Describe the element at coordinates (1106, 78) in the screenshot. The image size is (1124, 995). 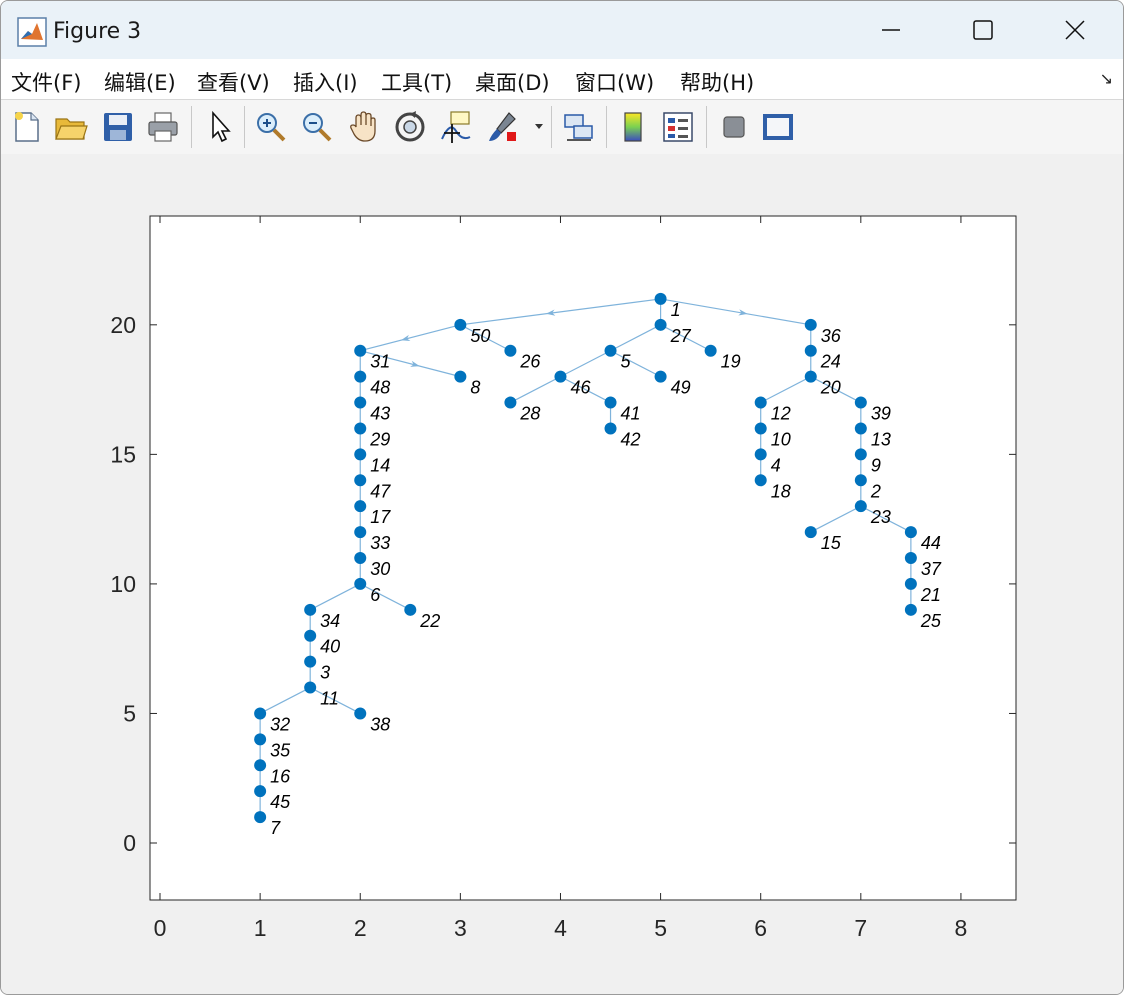
I see `undock-arrow-icon: ↘` at that location.